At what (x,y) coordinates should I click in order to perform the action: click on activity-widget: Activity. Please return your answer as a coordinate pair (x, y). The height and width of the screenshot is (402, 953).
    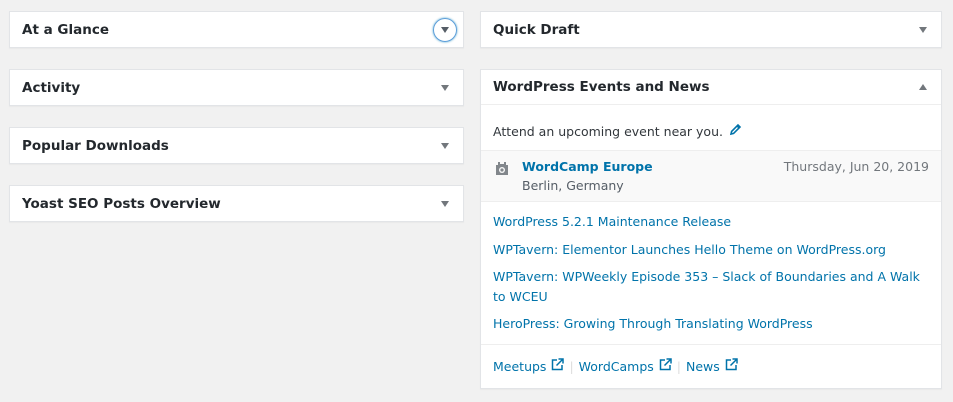
    Looking at the image, I should click on (236, 87).